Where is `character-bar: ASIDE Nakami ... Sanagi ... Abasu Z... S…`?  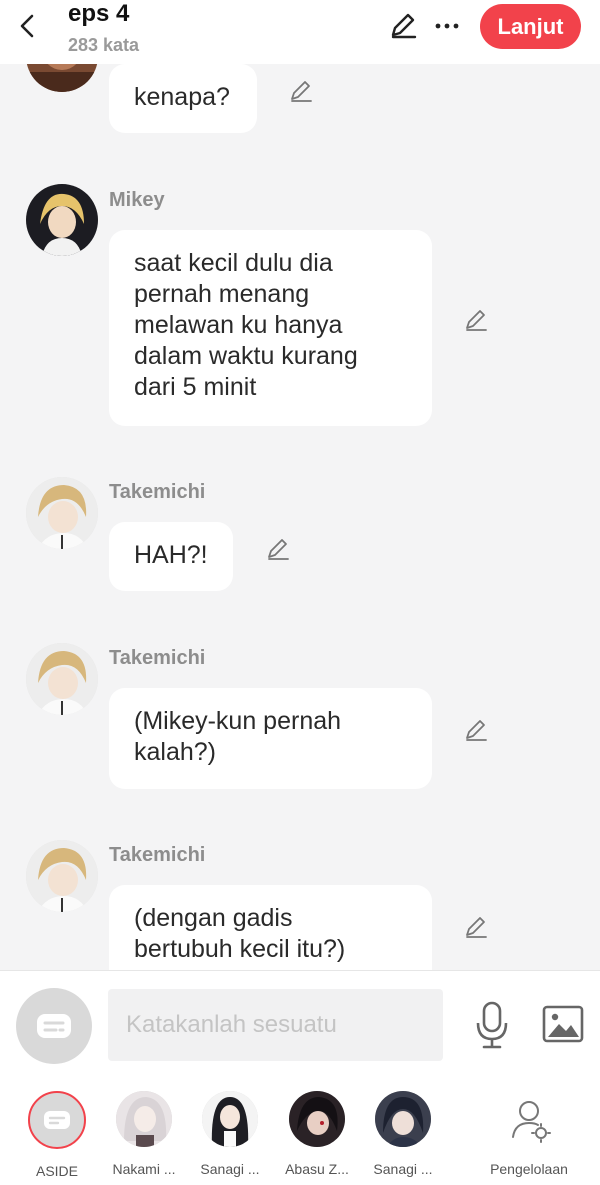 character-bar: ASIDE Nakami ... Sanagi ... Abasu Z... S… is located at coordinates (300, 1132).